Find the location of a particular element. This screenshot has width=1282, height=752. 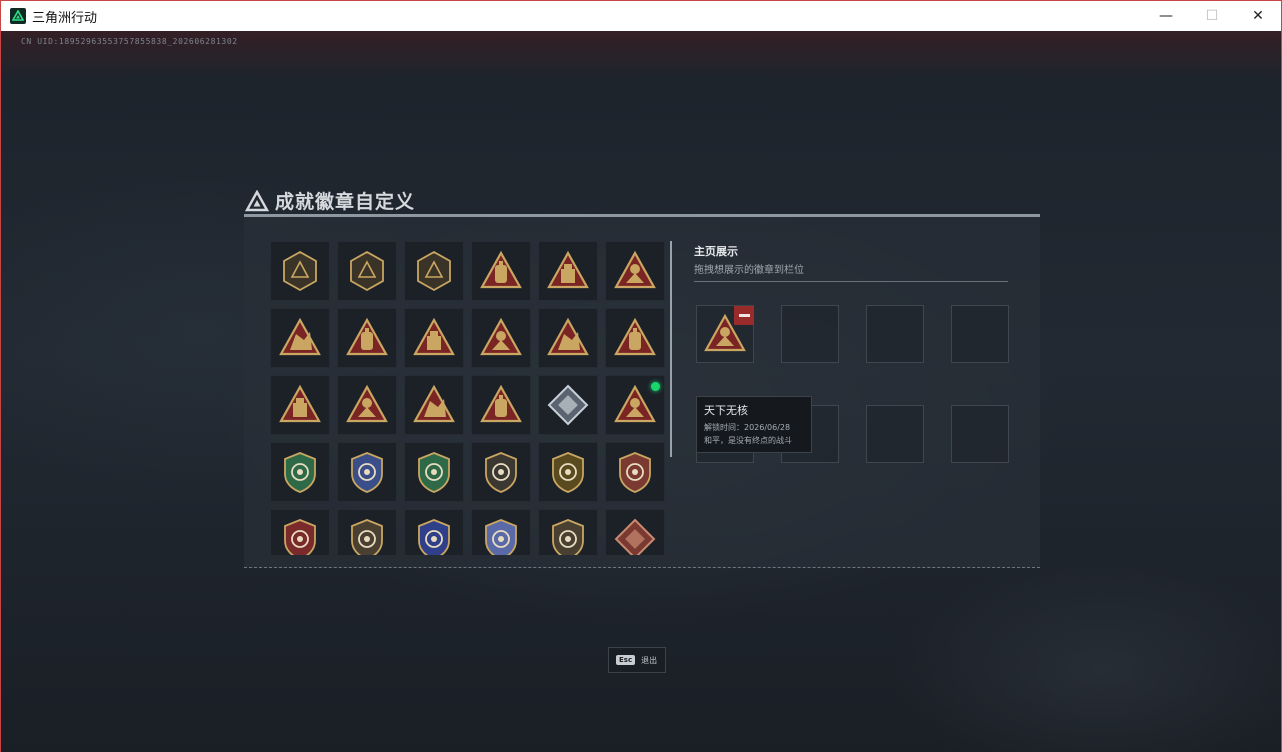

blue-cross-badge-icon is located at coordinates (367, 536).